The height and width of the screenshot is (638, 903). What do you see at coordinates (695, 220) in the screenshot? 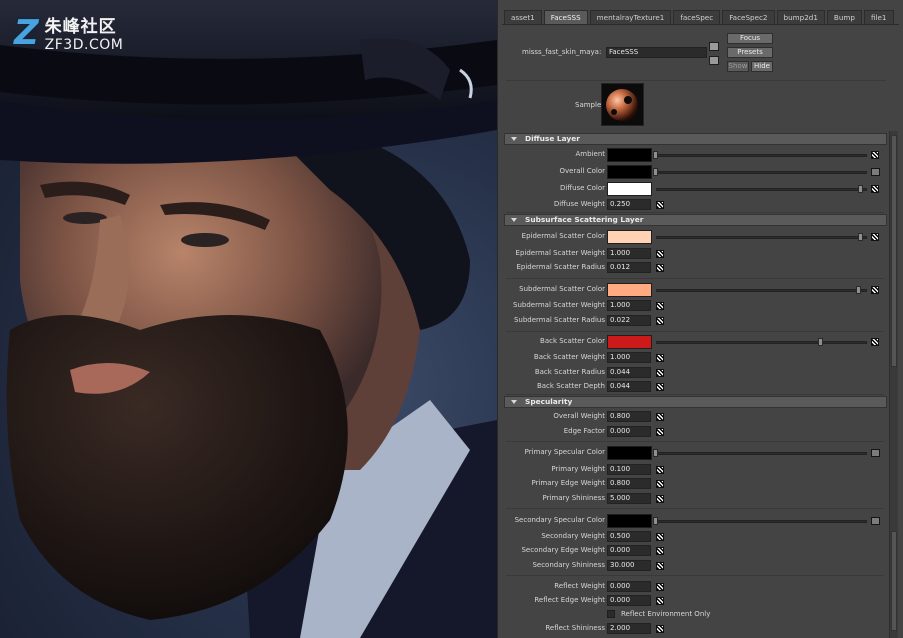
I see `section-subsurface-scattering: Subsurface Scattering Layer` at bounding box center [695, 220].